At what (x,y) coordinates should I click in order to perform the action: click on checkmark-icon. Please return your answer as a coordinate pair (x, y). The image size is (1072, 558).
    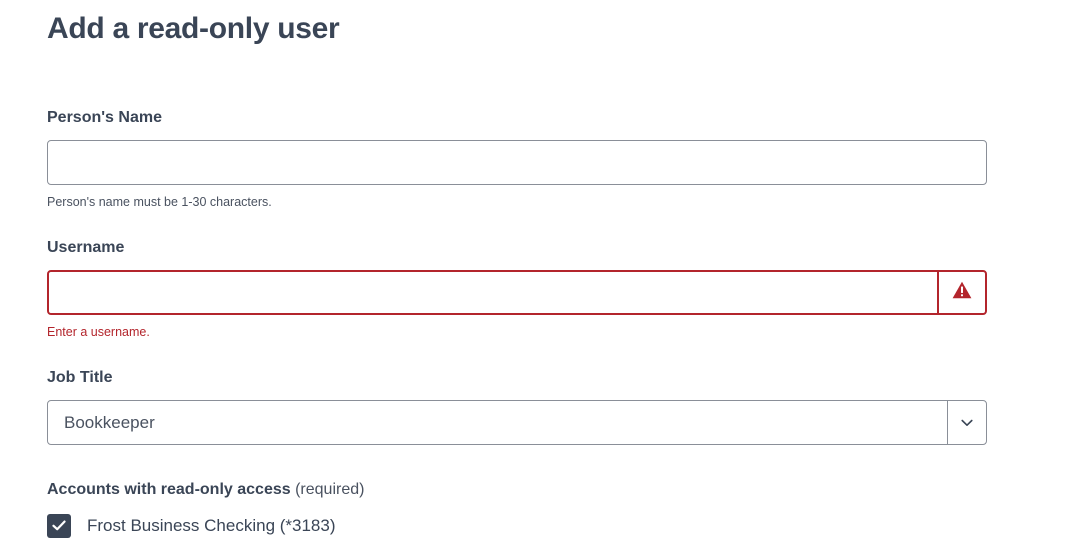
    Looking at the image, I should click on (59, 526).